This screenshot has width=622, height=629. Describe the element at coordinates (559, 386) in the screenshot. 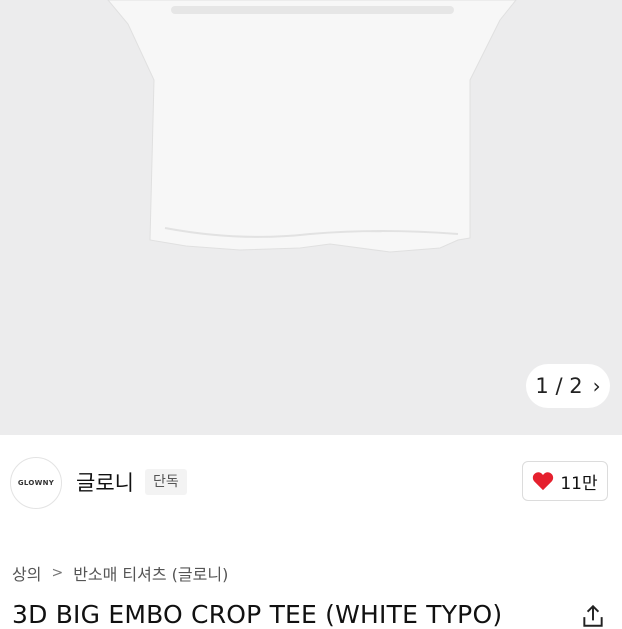

I see `pager-text: 1 / 2` at that location.